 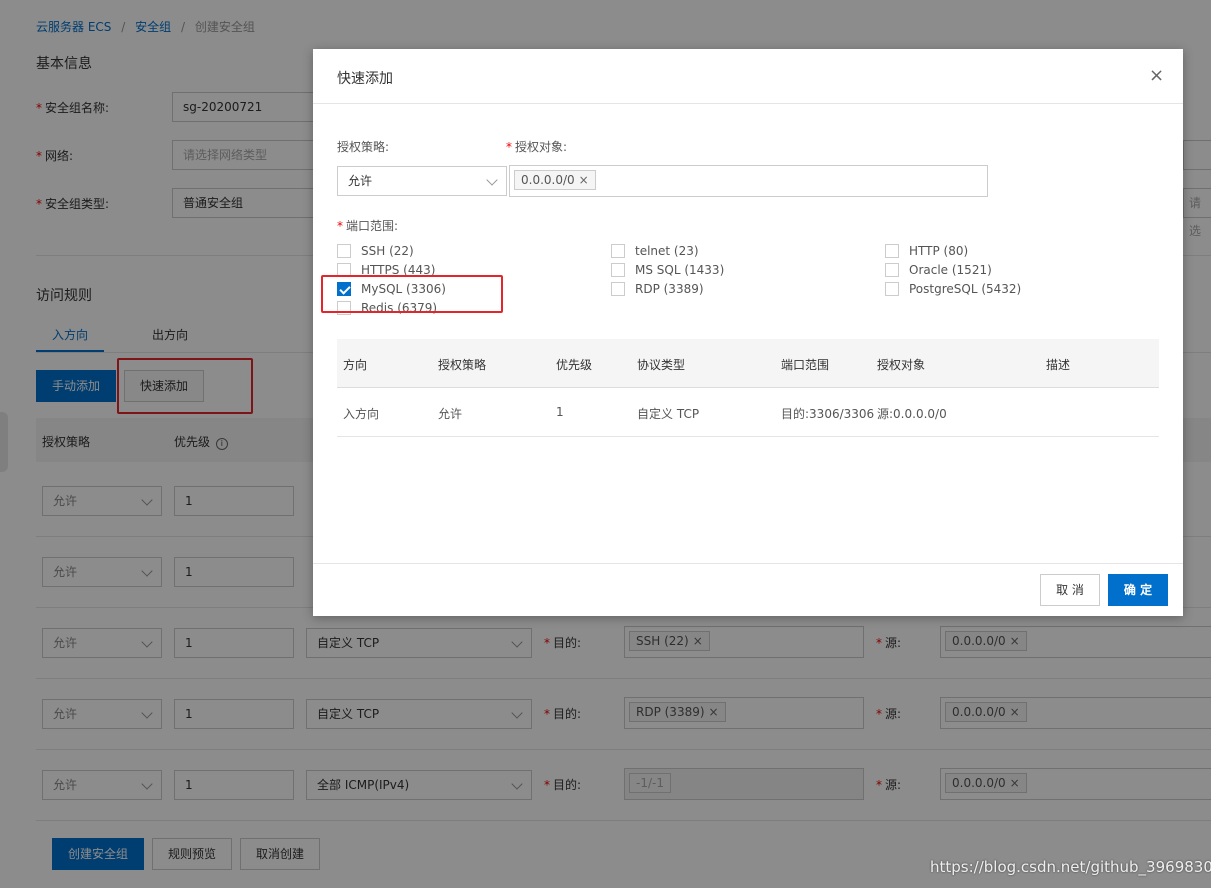 I want to click on col-policy: 授权策略, so click(x=462, y=365).